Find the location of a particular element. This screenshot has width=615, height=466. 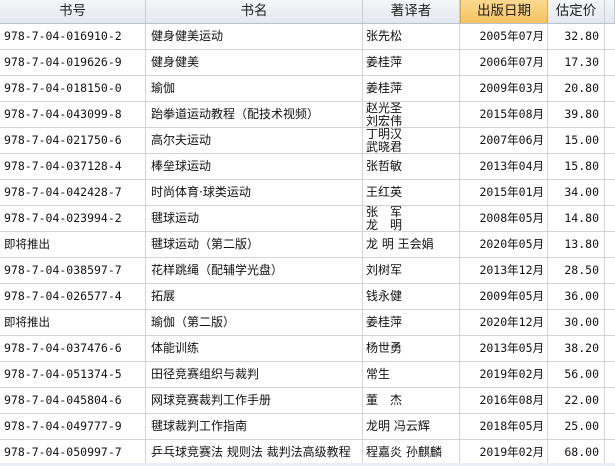

cell-author: 常生 is located at coordinates (411, 374).